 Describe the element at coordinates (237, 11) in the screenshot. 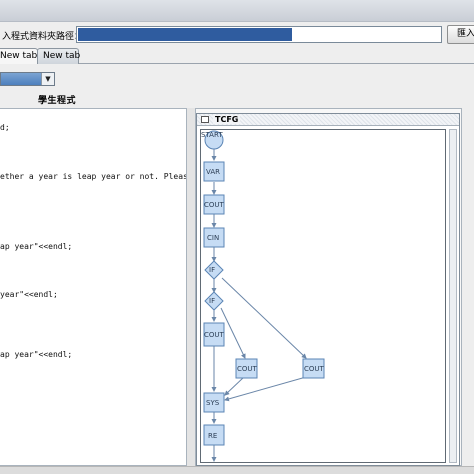

I see `title-bar` at that location.